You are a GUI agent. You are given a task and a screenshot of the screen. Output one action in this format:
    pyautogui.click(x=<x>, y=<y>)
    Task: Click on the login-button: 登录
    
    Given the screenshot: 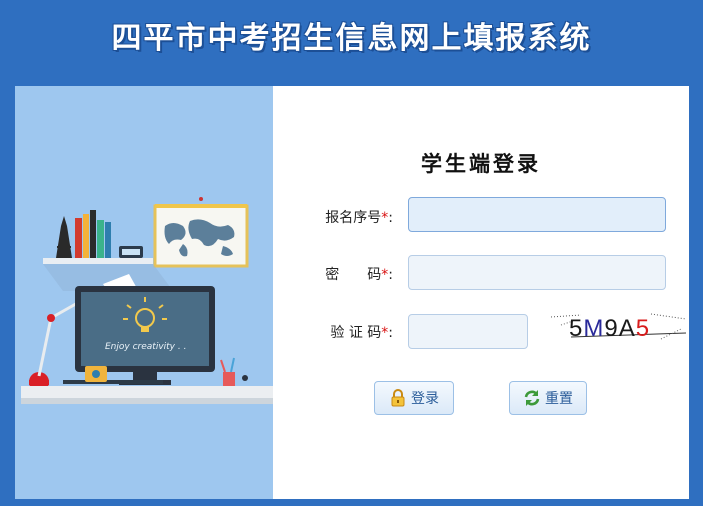 What is the action you would take?
    pyautogui.click(x=414, y=398)
    